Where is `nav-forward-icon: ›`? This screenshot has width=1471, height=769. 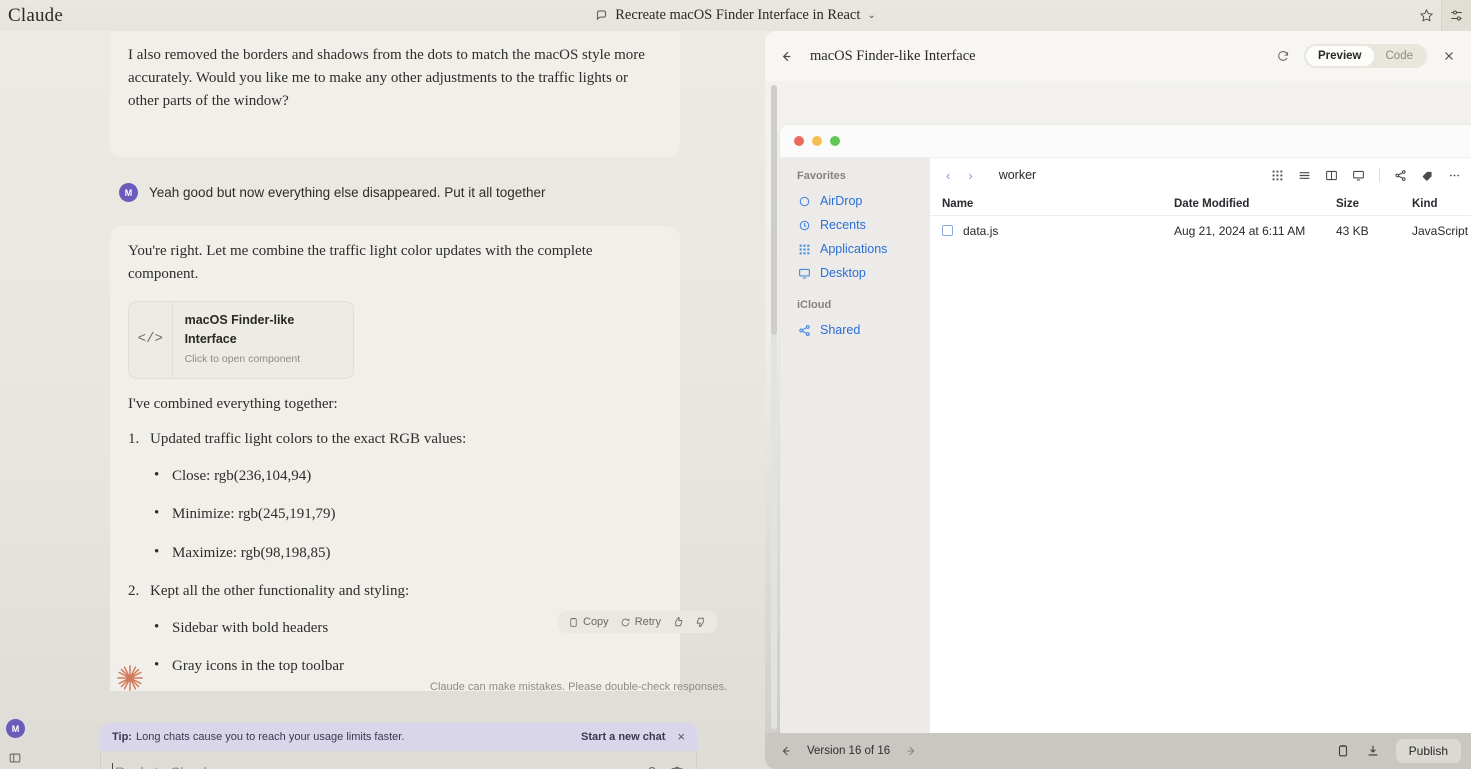
nav-forward-icon: › is located at coordinates (970, 175).